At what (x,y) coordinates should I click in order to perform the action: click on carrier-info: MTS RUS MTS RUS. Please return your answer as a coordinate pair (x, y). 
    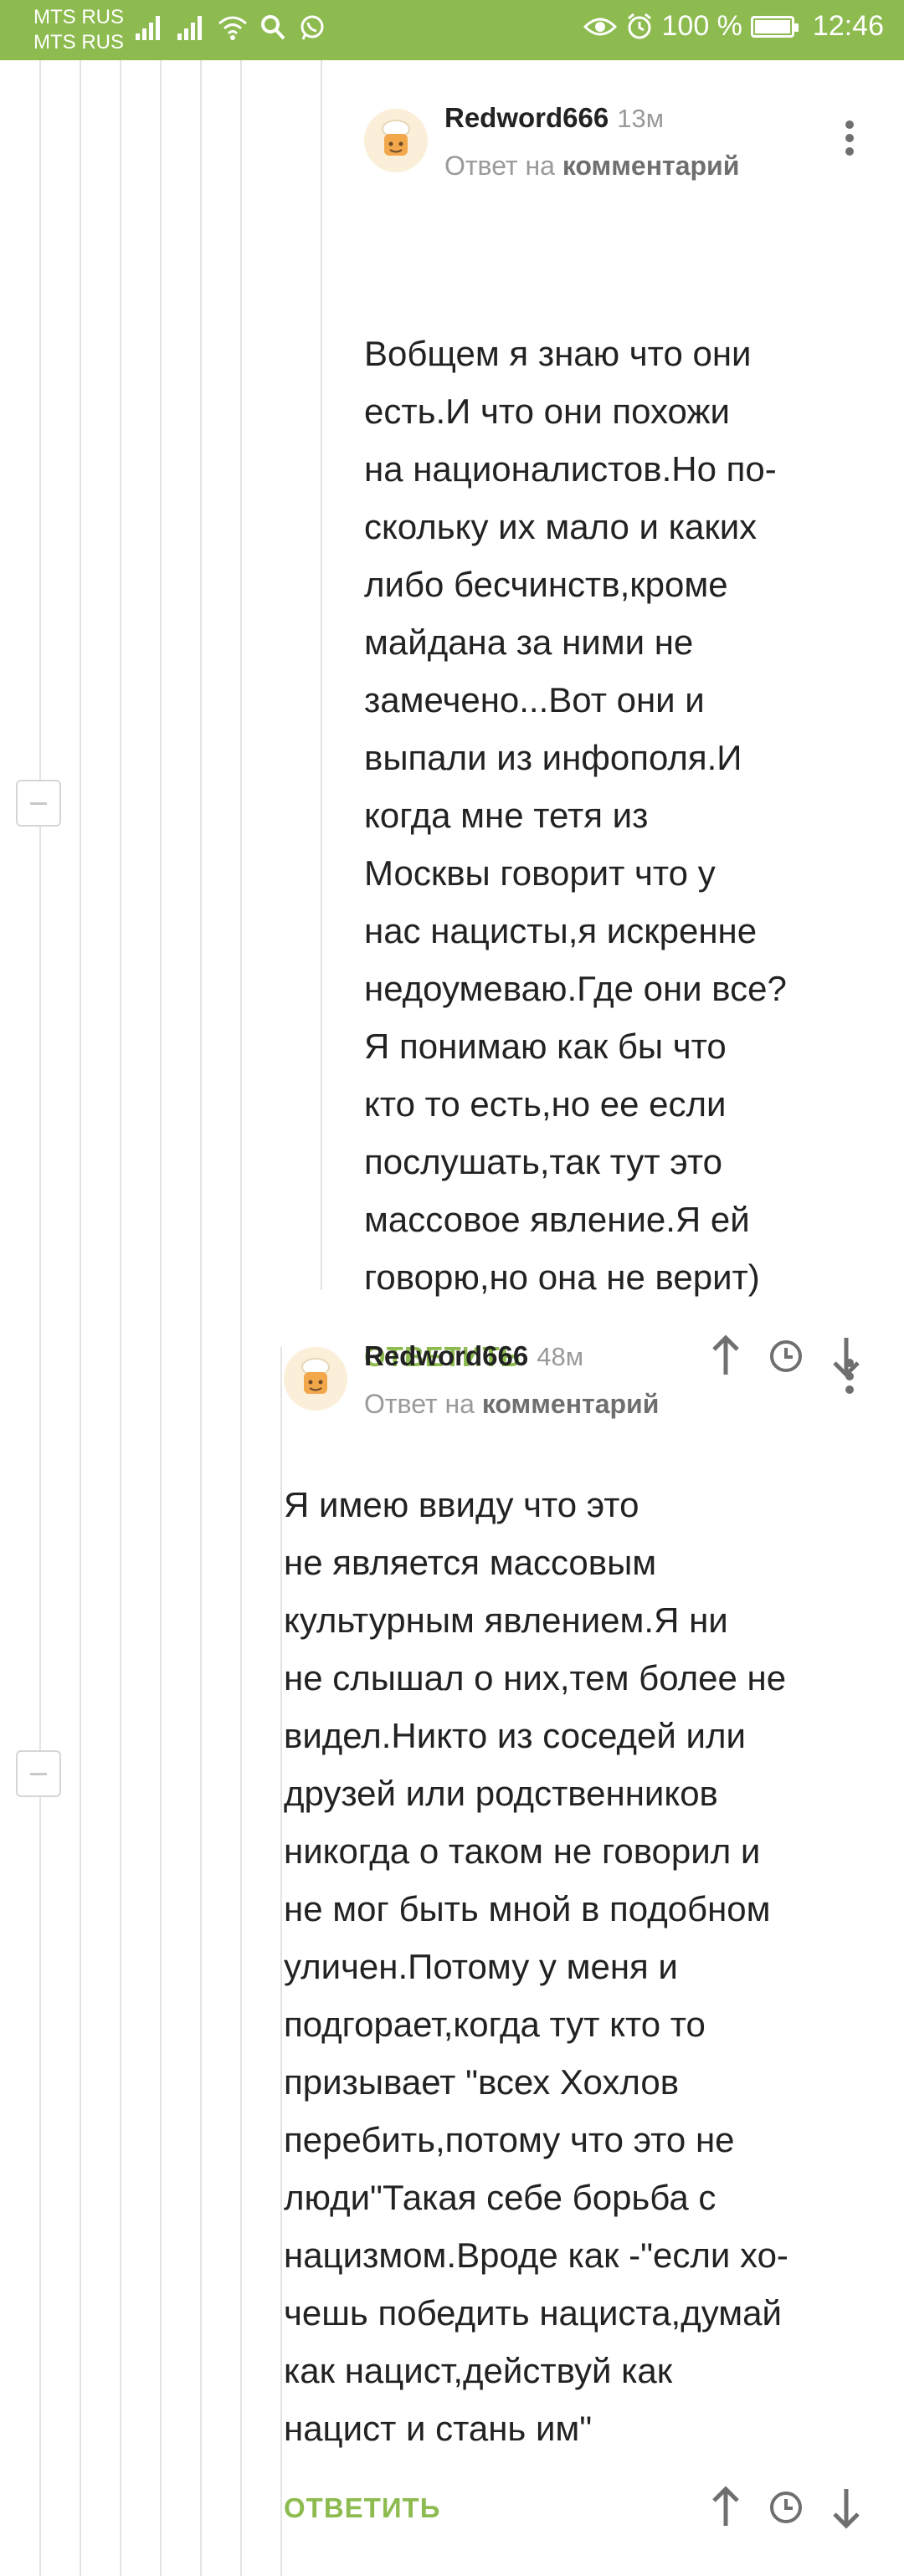
    Looking at the image, I should click on (78, 30).